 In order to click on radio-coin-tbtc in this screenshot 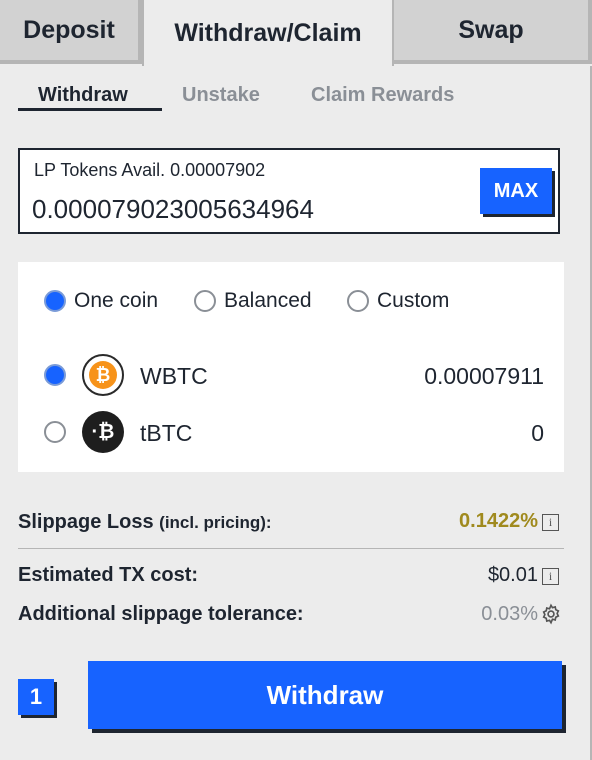, I will do `click(55, 432)`.